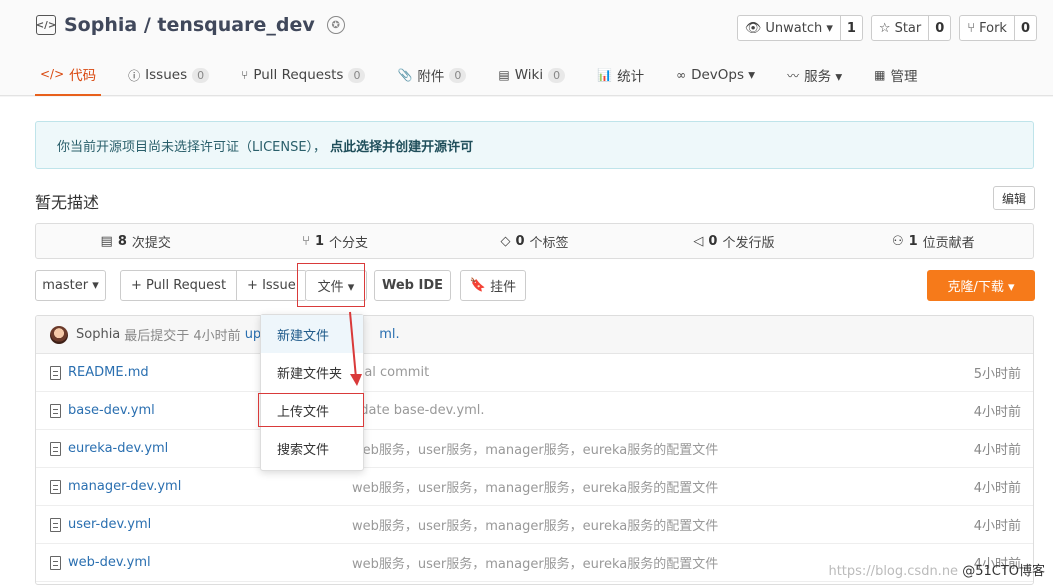 The width and height of the screenshot is (1053, 585). I want to click on widget-button: 🔖 挂件, so click(493, 285).